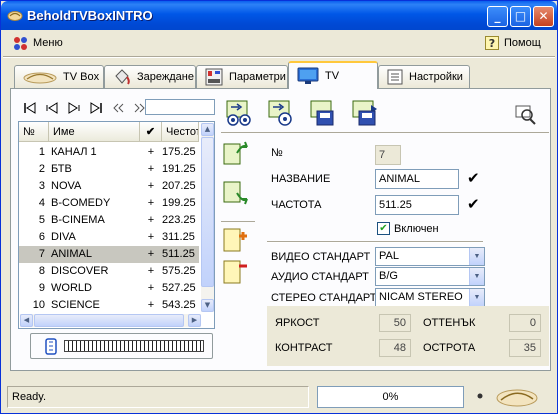 This screenshot has height=414, width=558. Describe the element at coordinates (430, 276) in the screenshot. I see `audio-standard-select: B/G ▼` at that location.